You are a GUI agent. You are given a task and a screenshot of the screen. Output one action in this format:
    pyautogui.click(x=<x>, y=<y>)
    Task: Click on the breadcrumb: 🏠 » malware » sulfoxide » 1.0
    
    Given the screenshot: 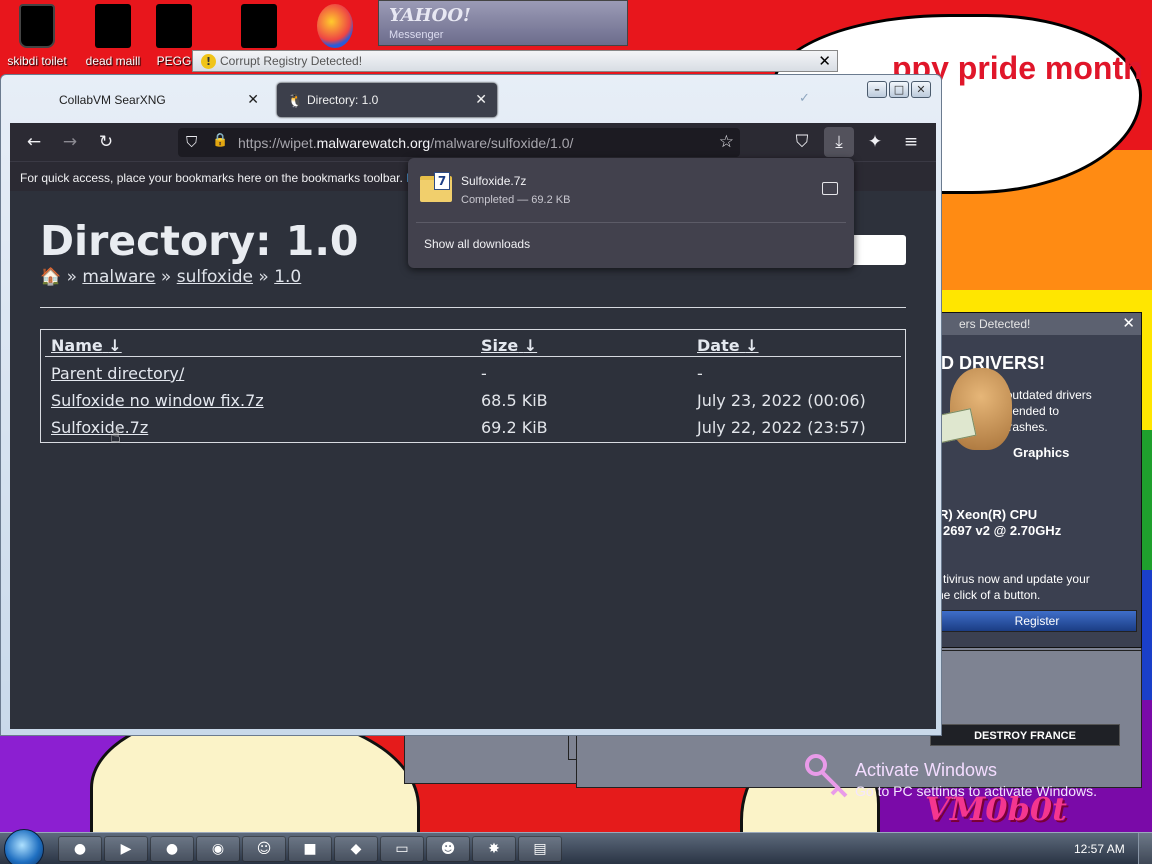 What is the action you would take?
    pyautogui.click(x=171, y=277)
    